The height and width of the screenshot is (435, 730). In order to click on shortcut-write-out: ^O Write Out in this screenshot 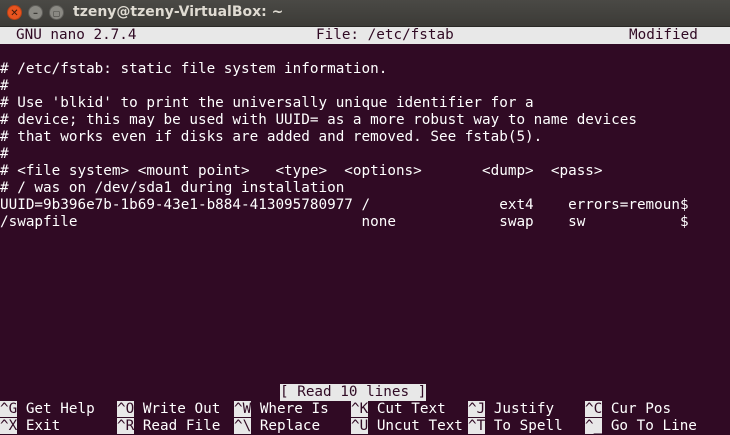, I will do `click(168, 409)`.